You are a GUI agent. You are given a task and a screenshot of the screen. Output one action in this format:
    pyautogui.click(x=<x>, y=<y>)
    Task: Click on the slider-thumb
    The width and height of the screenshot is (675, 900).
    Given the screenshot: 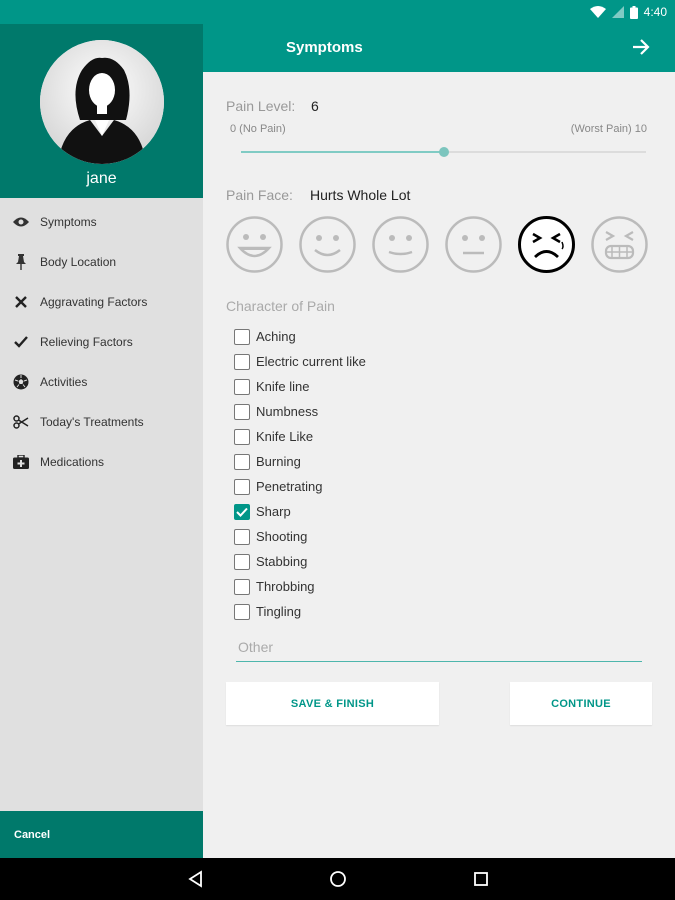 What is the action you would take?
    pyautogui.click(x=443, y=152)
    